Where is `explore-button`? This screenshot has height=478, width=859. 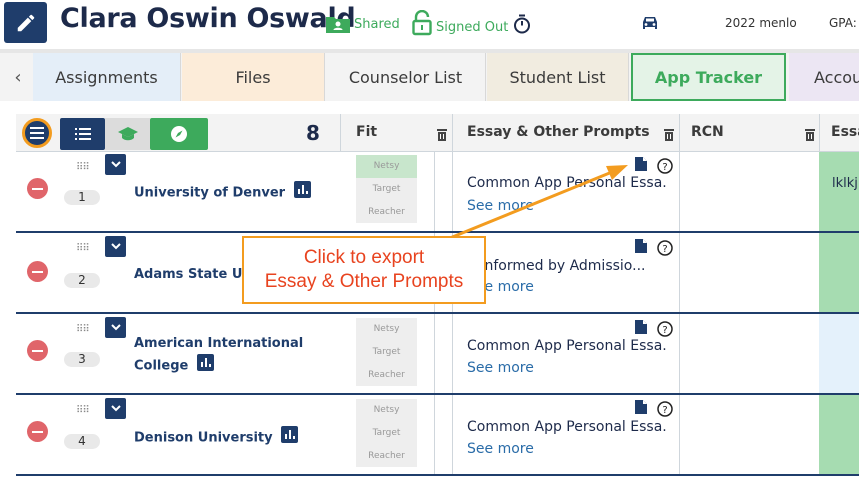 explore-button is located at coordinates (179, 134).